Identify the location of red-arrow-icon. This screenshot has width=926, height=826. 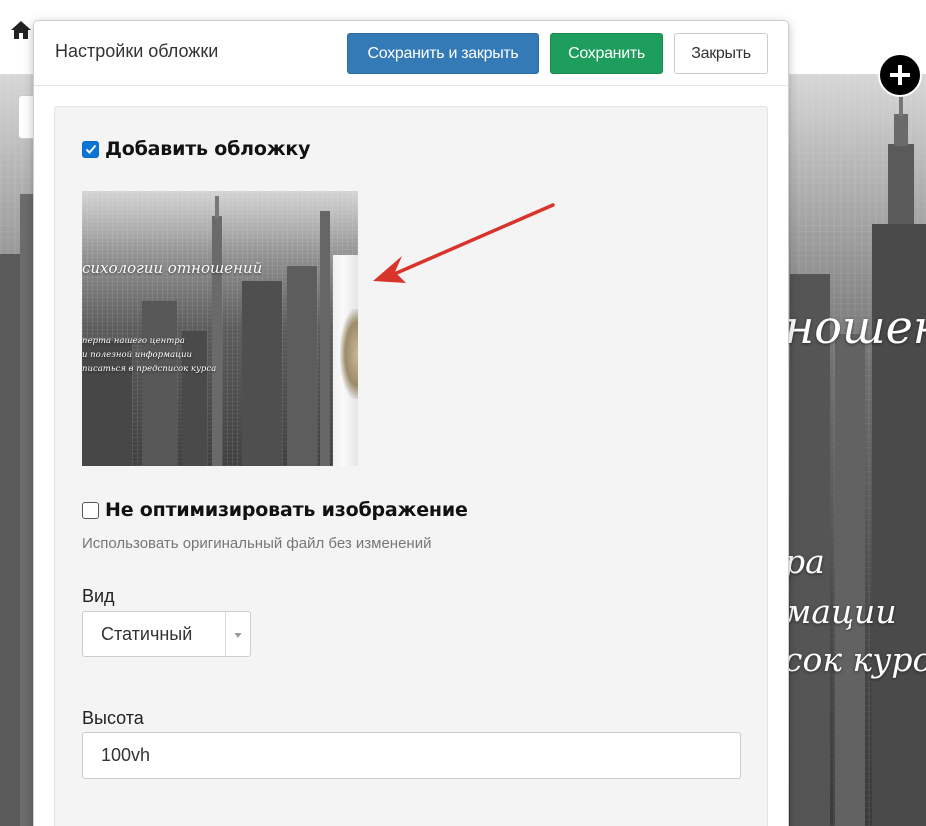
(464, 243).